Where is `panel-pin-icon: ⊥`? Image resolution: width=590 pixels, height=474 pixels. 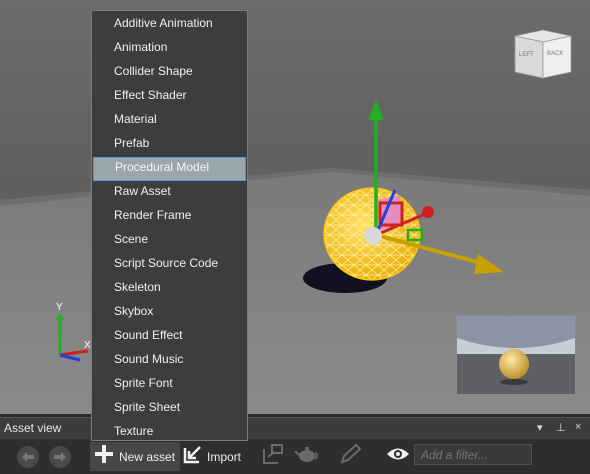 panel-pin-icon: ⊥ is located at coordinates (561, 427).